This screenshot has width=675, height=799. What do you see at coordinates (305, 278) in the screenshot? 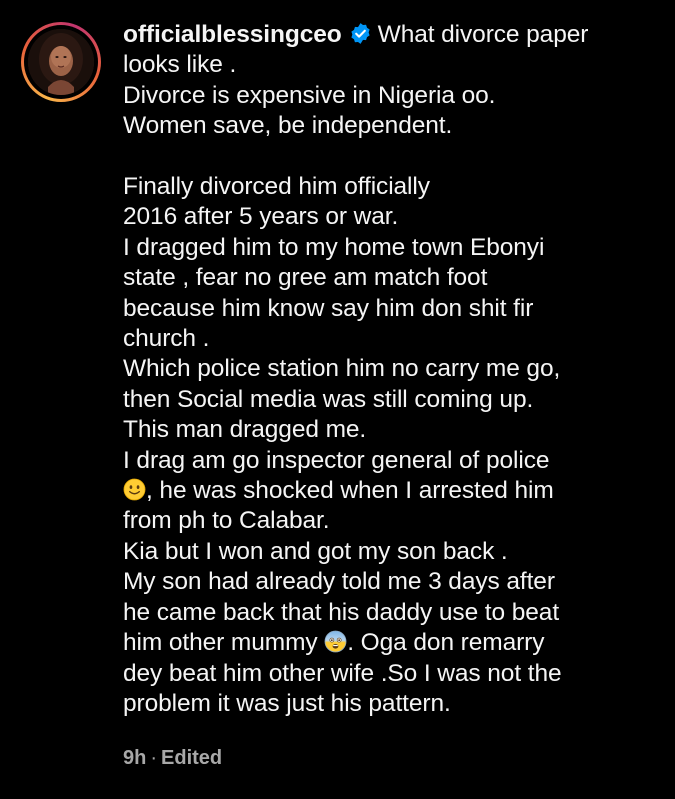
I see `caption-line: state , fear no gree am match foot` at bounding box center [305, 278].